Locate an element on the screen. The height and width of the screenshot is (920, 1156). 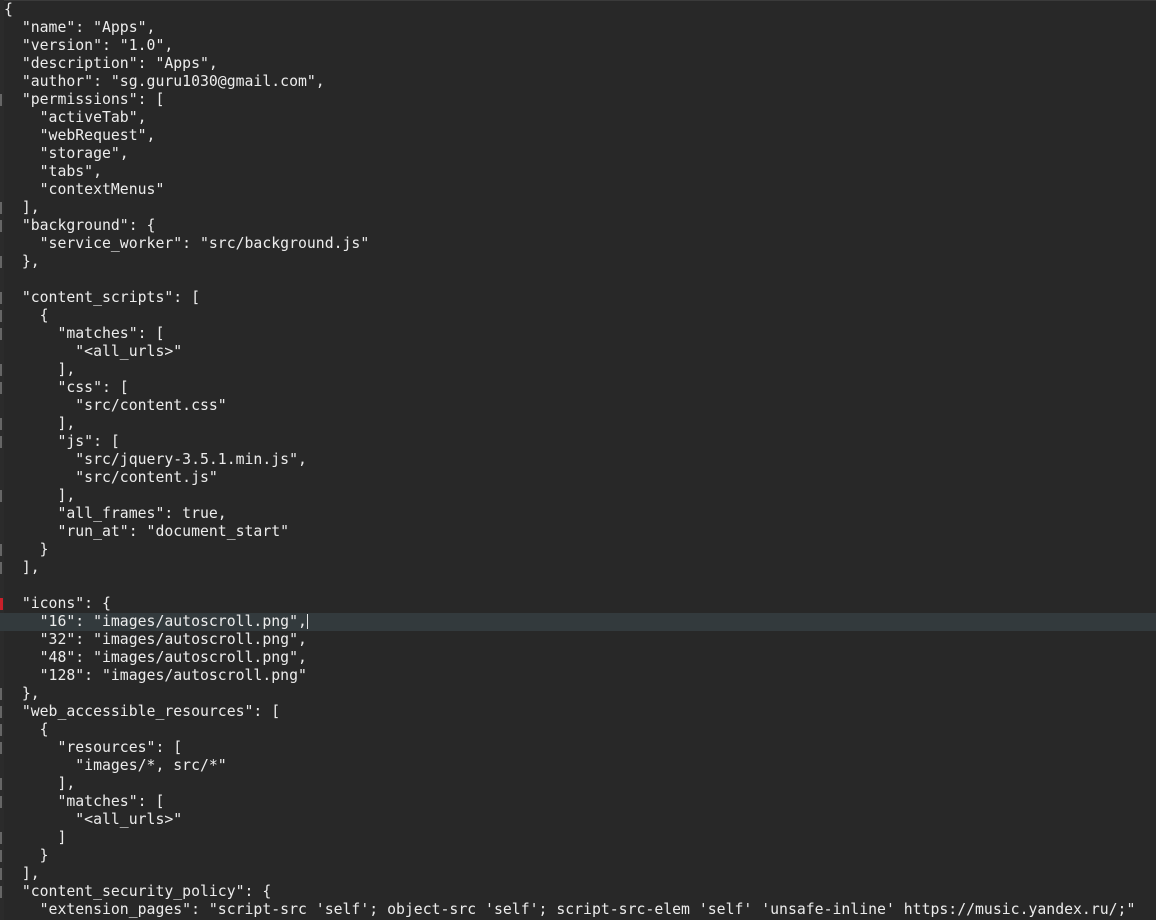
code-line: "author": "sg.guru1030@gmail.com", is located at coordinates (578, 82).